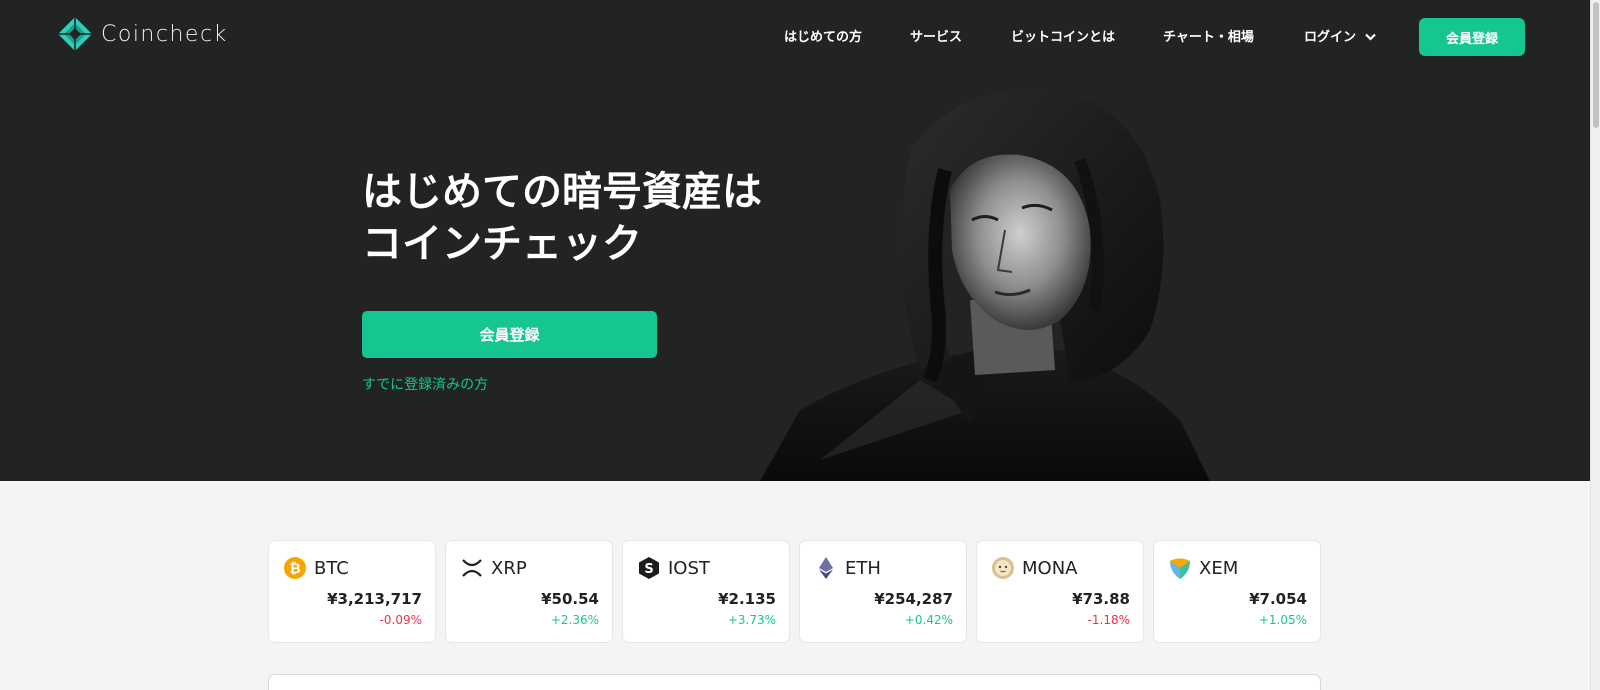 This screenshot has width=1600, height=690. What do you see at coordinates (1101, 599) in the screenshot?
I see `coin-price: ¥73.88` at bounding box center [1101, 599].